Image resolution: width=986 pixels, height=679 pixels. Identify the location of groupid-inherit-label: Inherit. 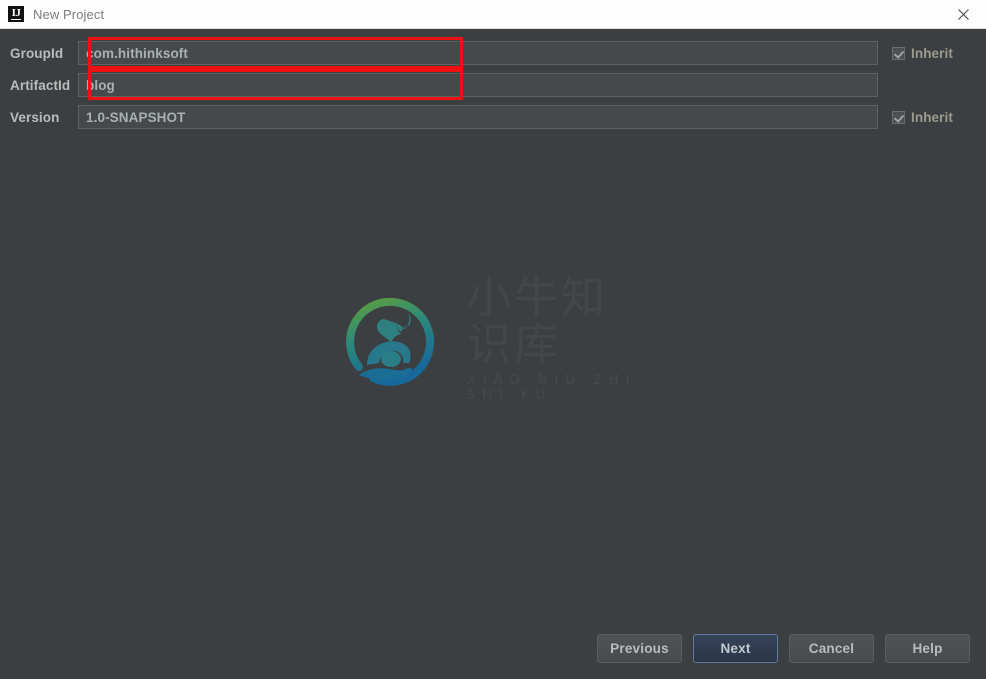
(932, 53).